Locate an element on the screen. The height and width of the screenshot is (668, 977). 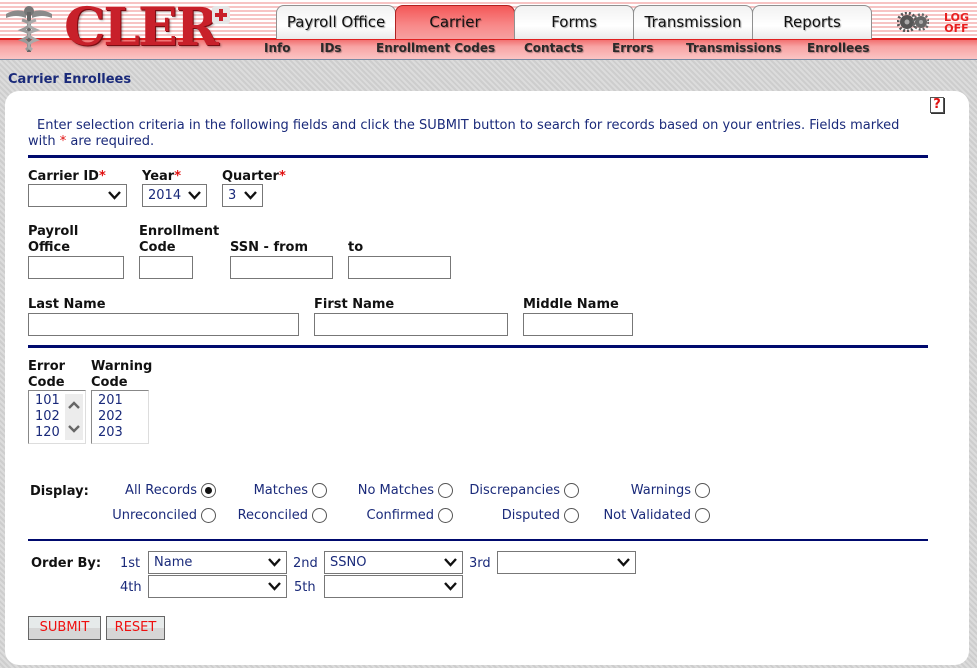
order-1st-value: Name is located at coordinates (173, 562).